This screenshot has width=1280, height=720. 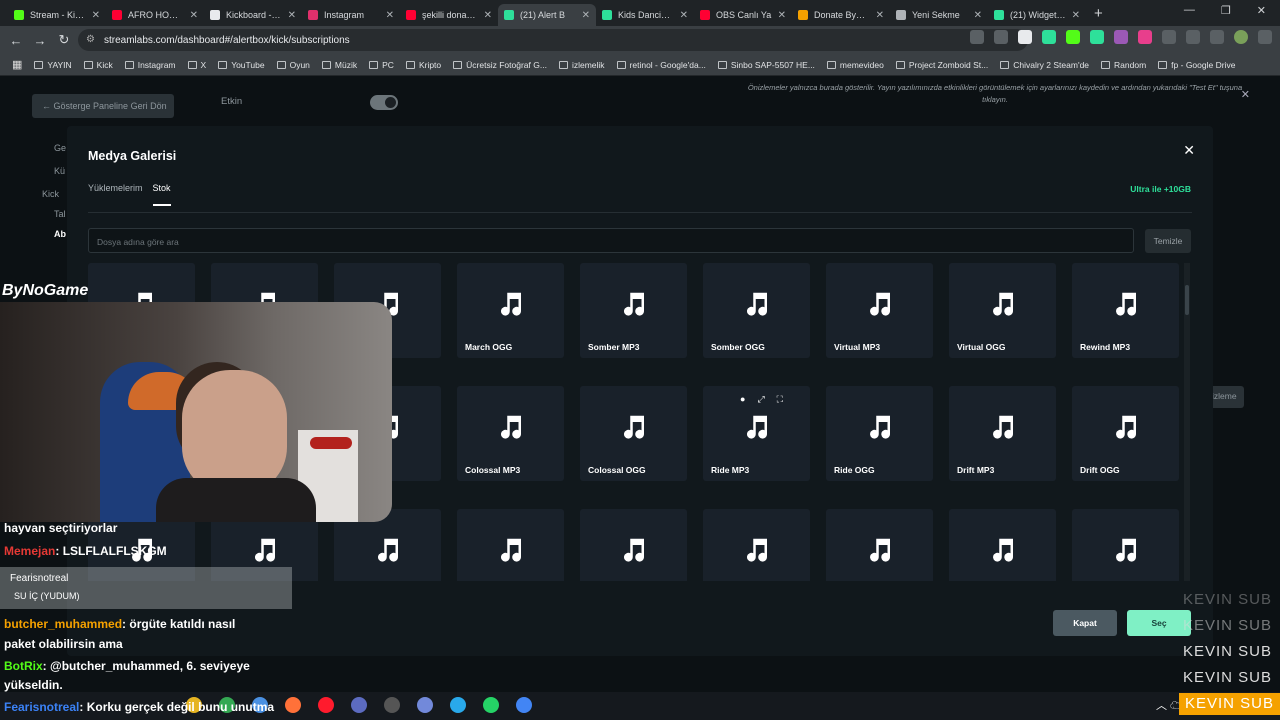 I want to click on more-icon, so click(x=1265, y=37).